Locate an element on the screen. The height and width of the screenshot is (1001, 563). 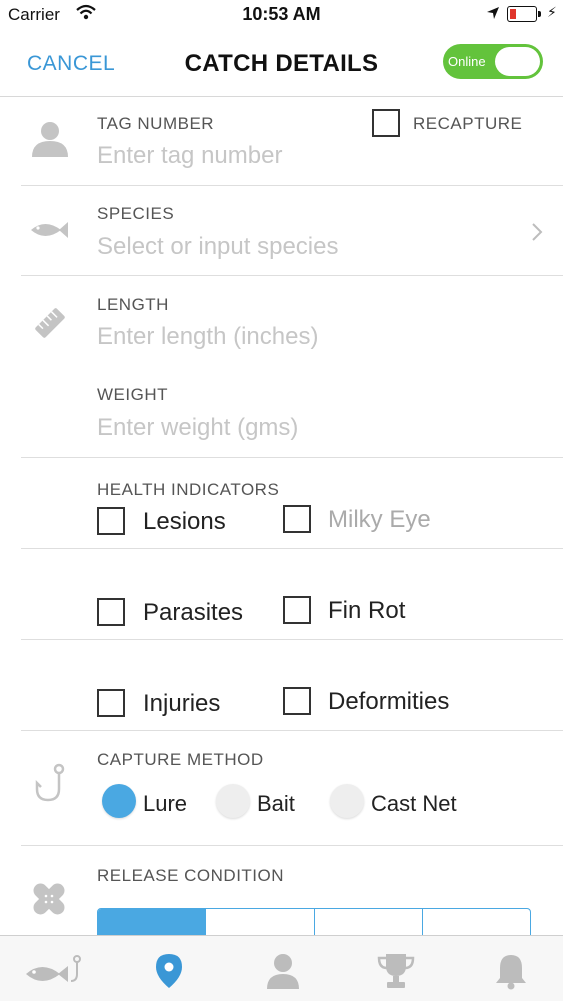
deformities-checkbox is located at coordinates (297, 701).